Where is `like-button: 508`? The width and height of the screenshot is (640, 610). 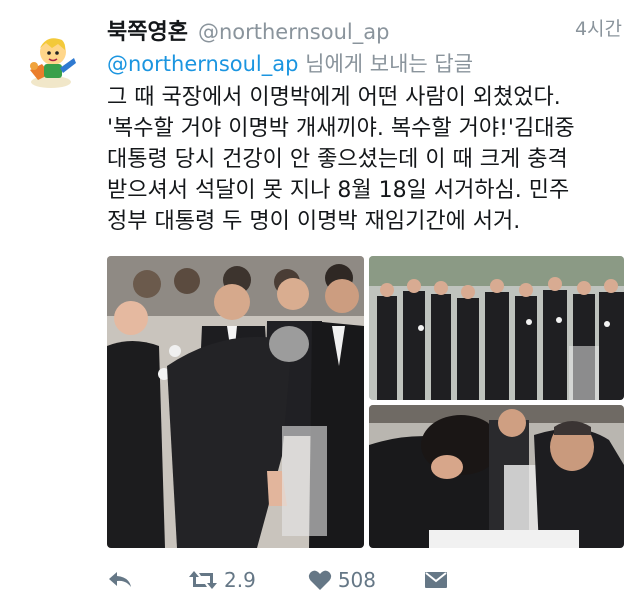
like-button: 508 is located at coordinates (342, 580).